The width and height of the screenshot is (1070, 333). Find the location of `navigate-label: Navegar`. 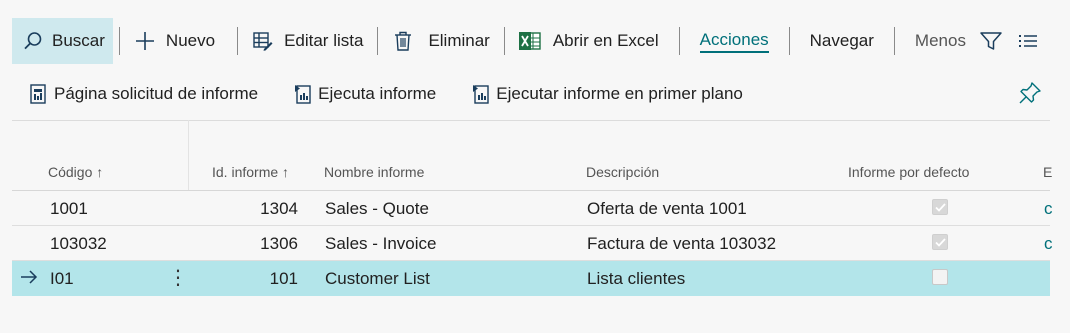

navigate-label: Navegar is located at coordinates (841, 40).